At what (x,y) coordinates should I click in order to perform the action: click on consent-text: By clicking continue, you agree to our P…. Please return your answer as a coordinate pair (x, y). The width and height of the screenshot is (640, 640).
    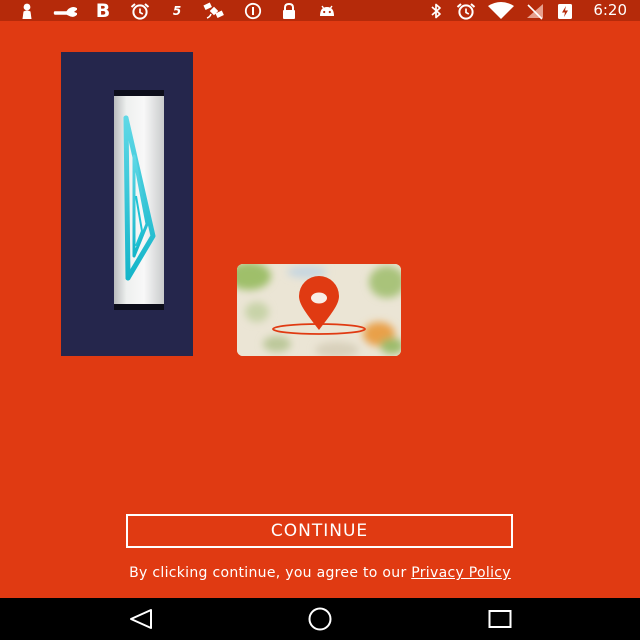
    Looking at the image, I should click on (320, 573).